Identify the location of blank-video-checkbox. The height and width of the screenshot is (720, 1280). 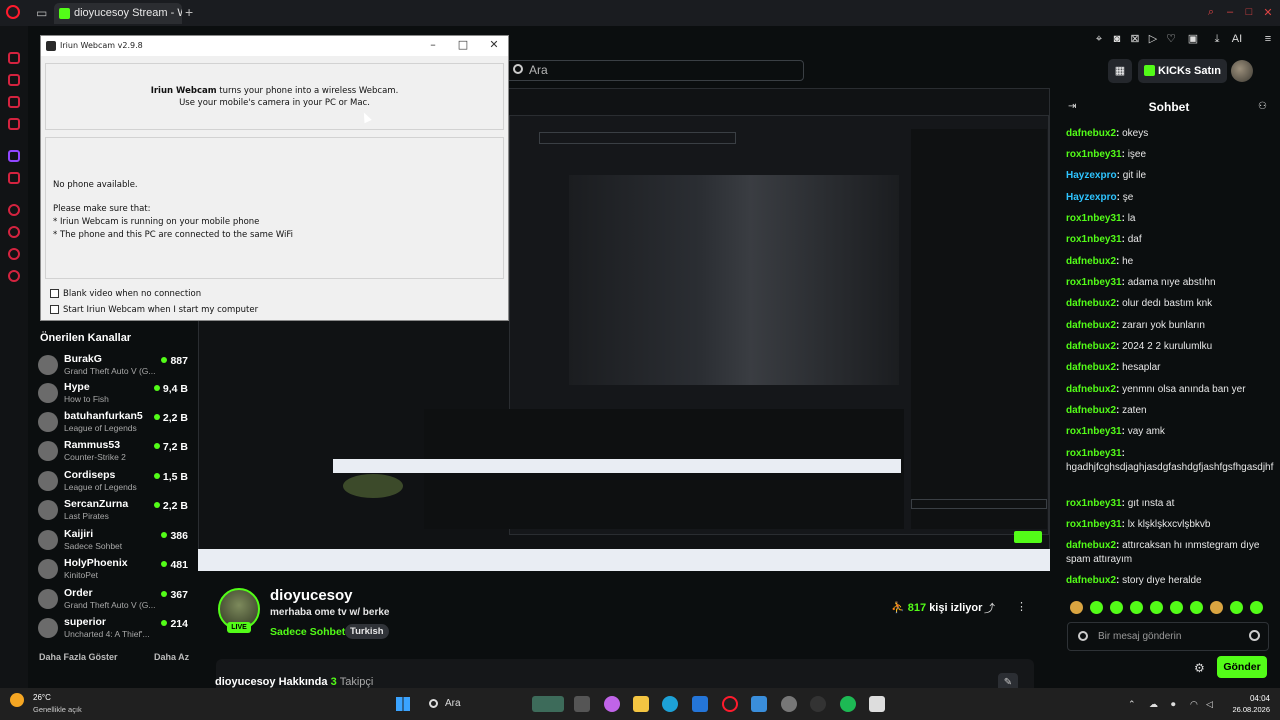
(54, 293).